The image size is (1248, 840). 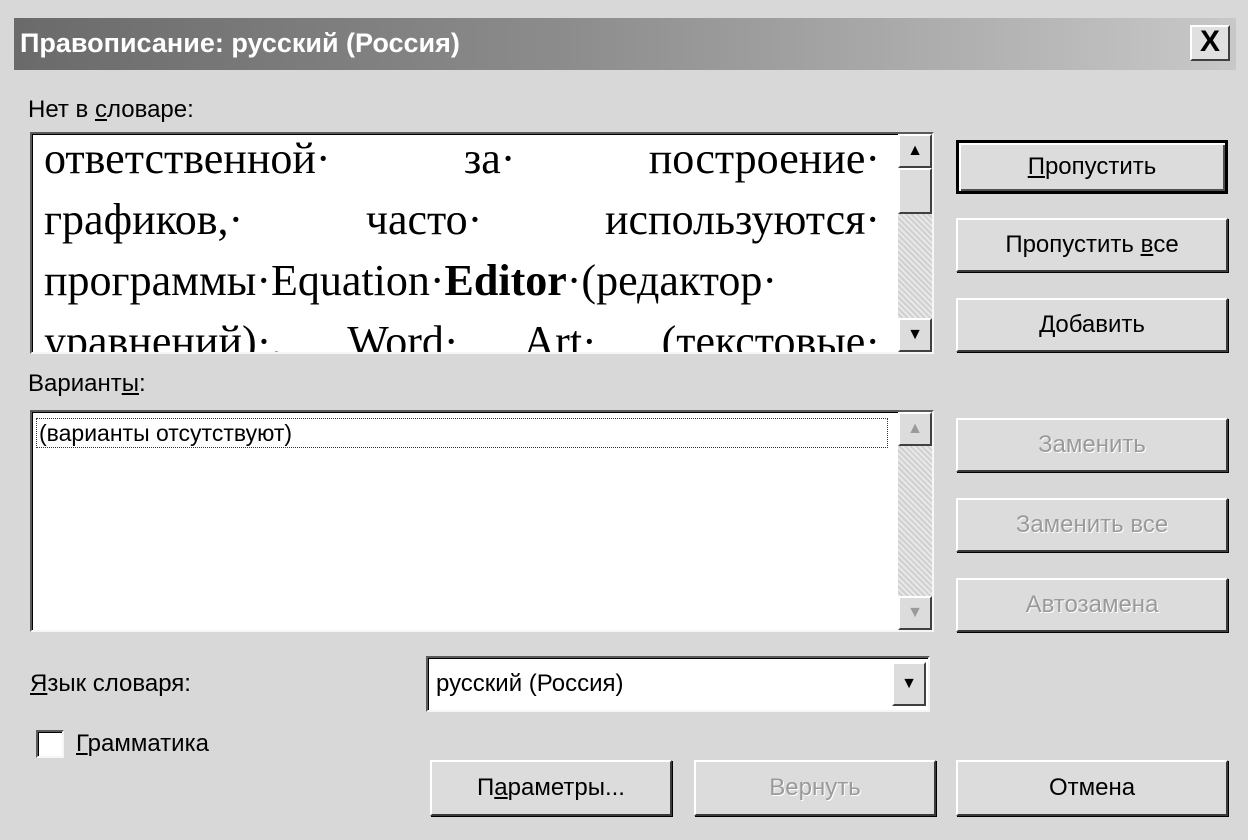 I want to click on change-button: Заменить, so click(x=1092, y=445).